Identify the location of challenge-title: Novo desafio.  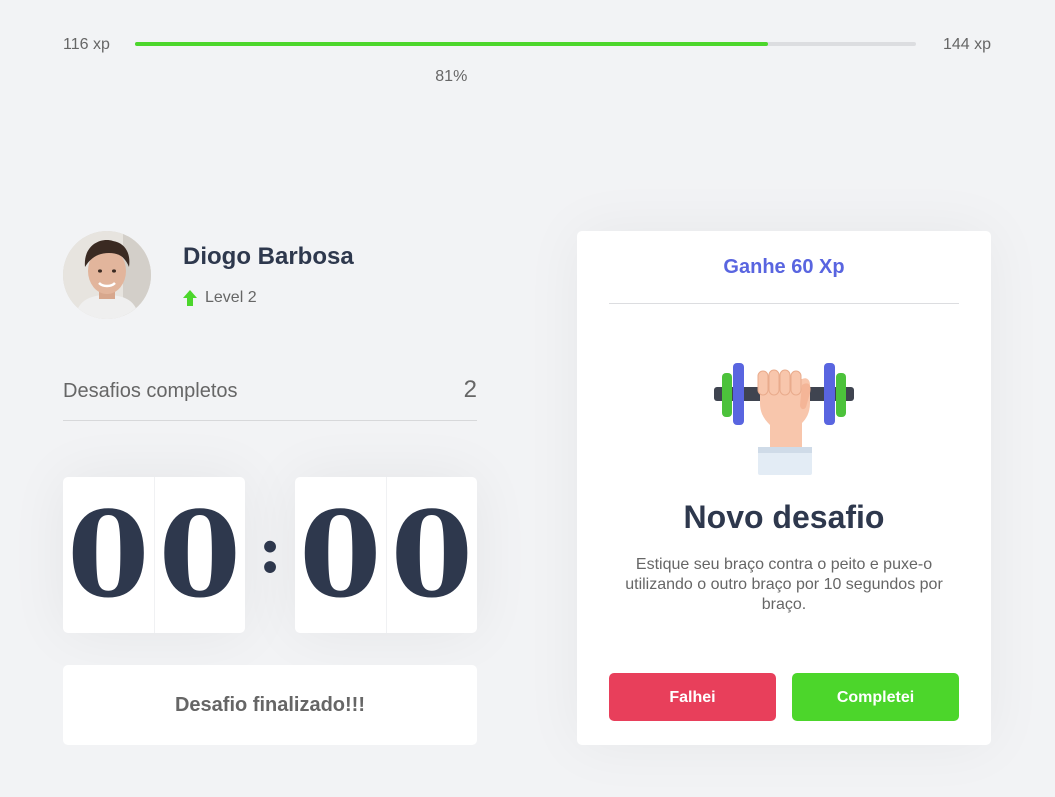
(784, 517).